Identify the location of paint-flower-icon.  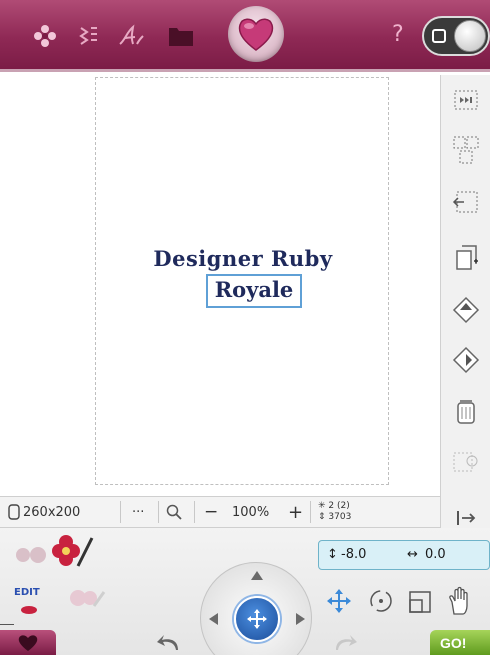
(73, 554).